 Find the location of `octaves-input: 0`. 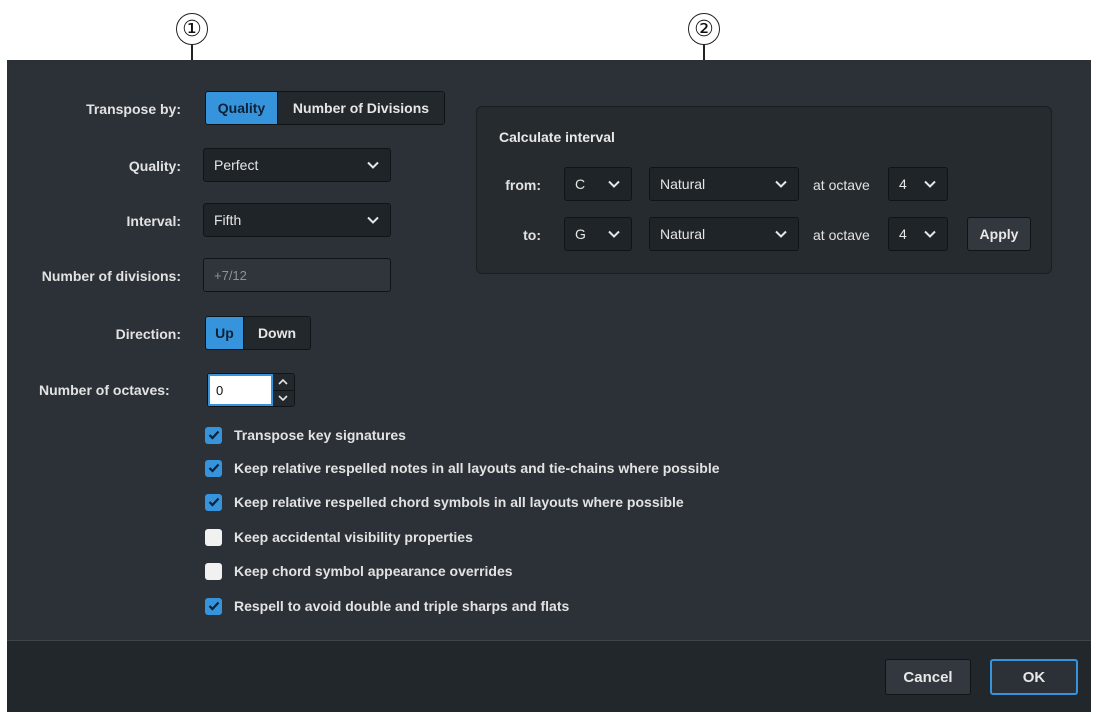

octaves-input: 0 is located at coordinates (240, 390).